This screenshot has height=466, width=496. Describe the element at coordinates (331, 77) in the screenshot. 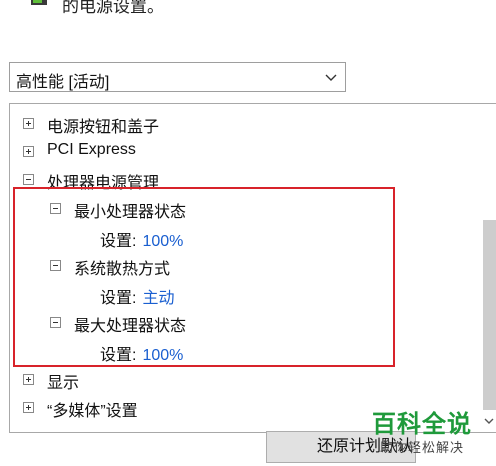

I see `chevron-down-icon` at that location.